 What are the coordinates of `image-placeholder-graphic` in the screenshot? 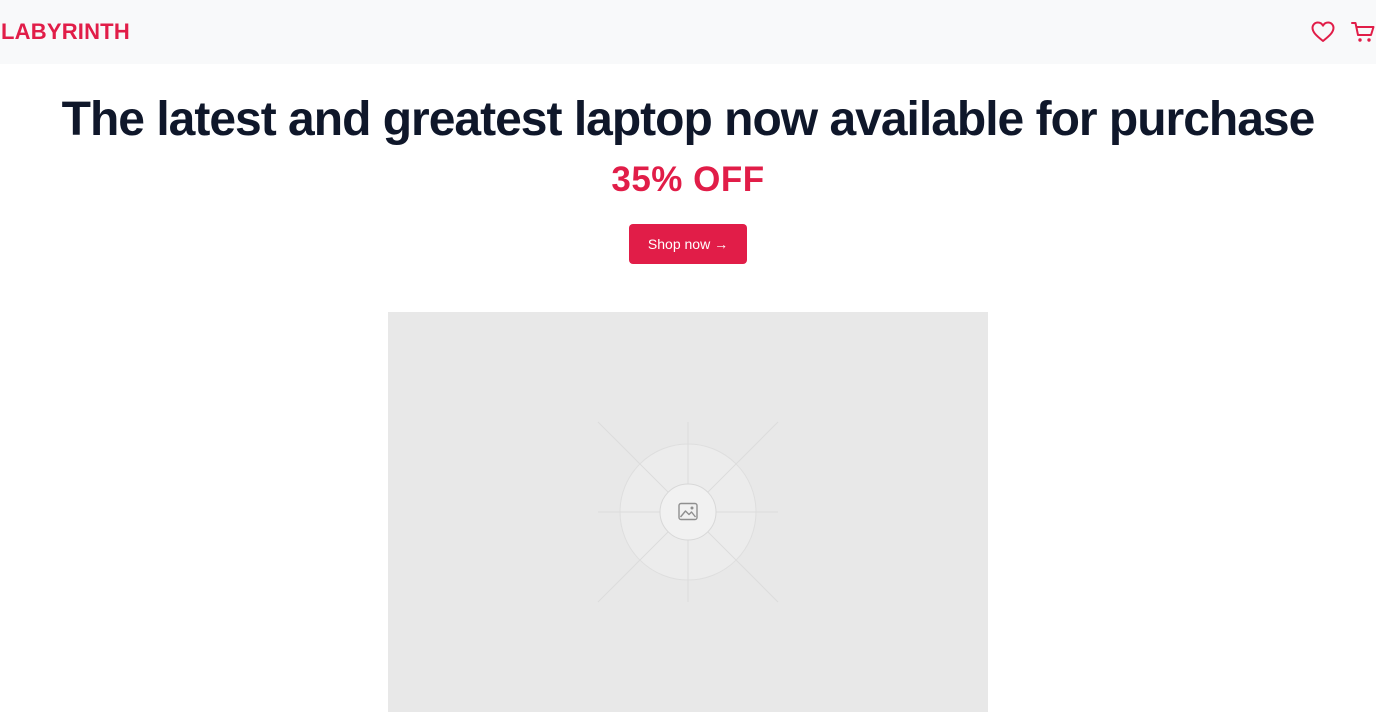 It's located at (688, 512).